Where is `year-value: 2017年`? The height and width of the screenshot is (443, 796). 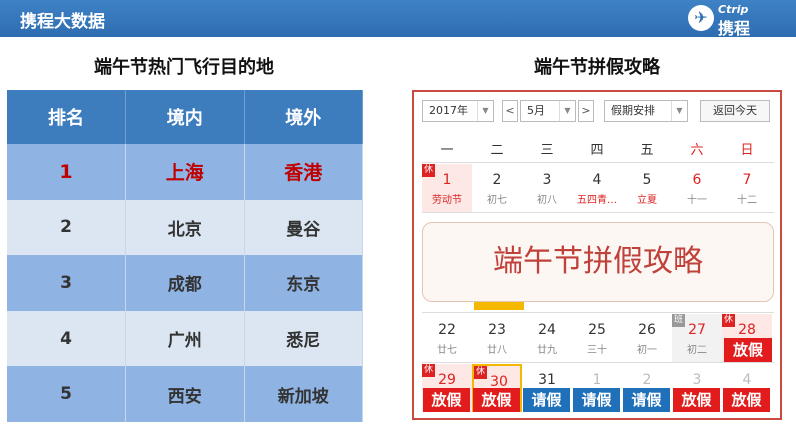
year-value: 2017年 is located at coordinates (448, 110).